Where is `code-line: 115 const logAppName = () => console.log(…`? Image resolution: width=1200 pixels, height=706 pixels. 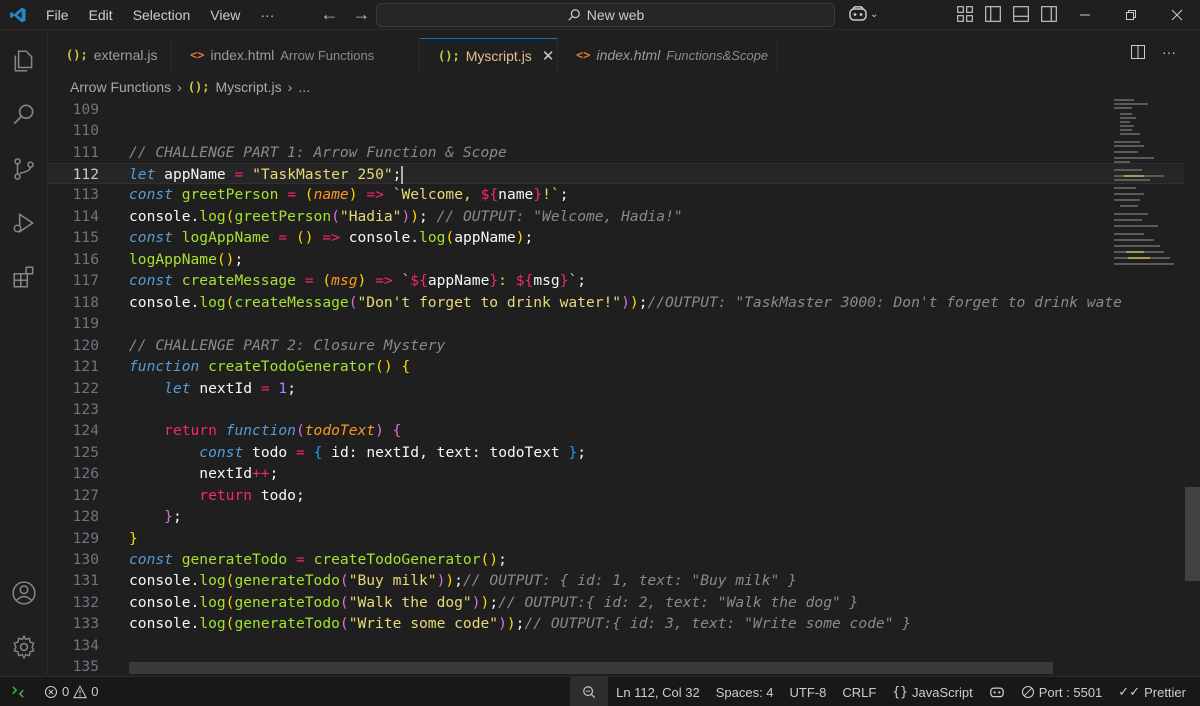 code-line: 115 const logAppName = () => console.log(… is located at coordinates (616, 237).